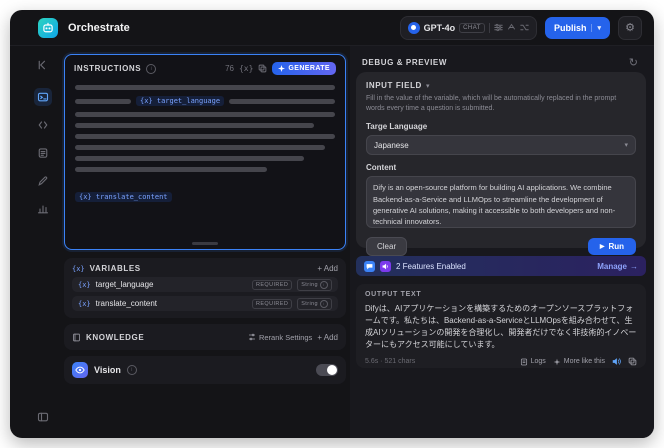 The image size is (664, 448). What do you see at coordinates (43, 97) in the screenshot?
I see `sidebar-item-orchestrate` at bounding box center [43, 97].